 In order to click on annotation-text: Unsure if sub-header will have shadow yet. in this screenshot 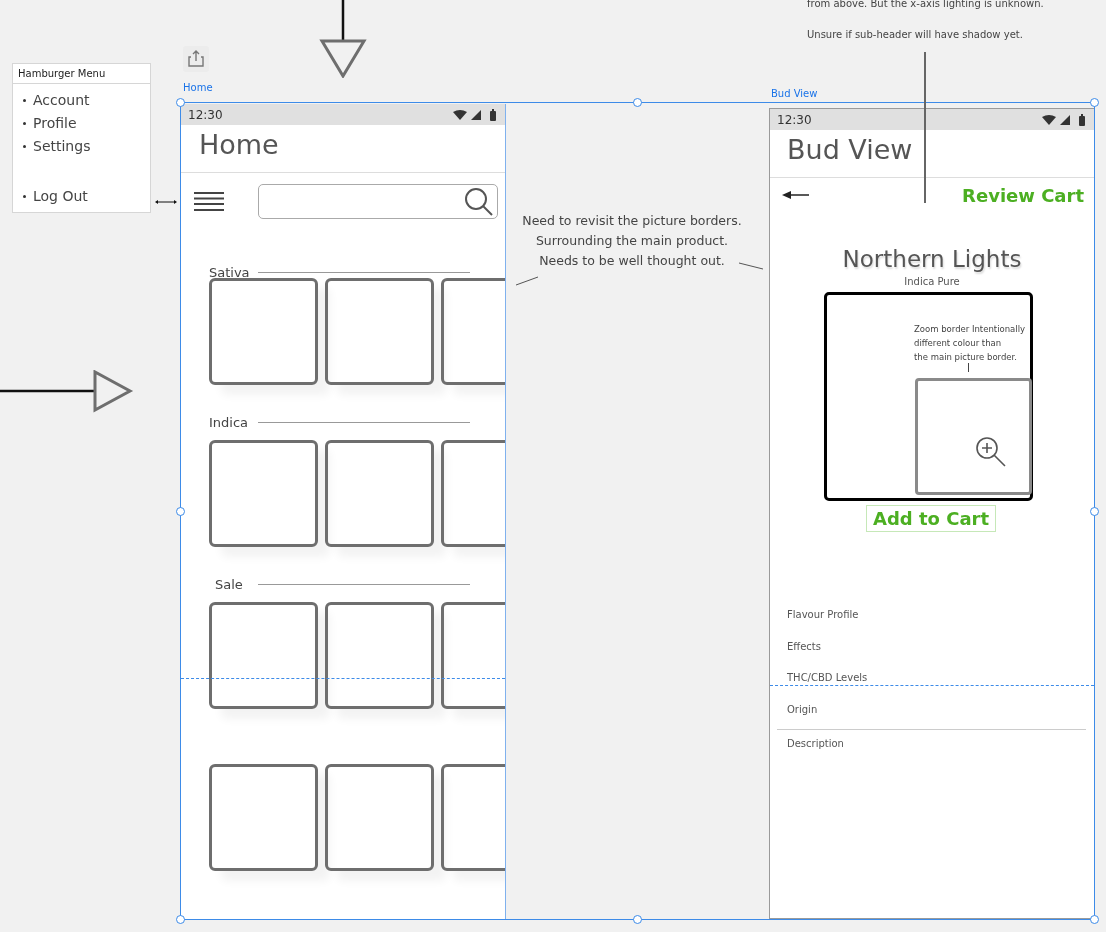, I will do `click(915, 35)`.